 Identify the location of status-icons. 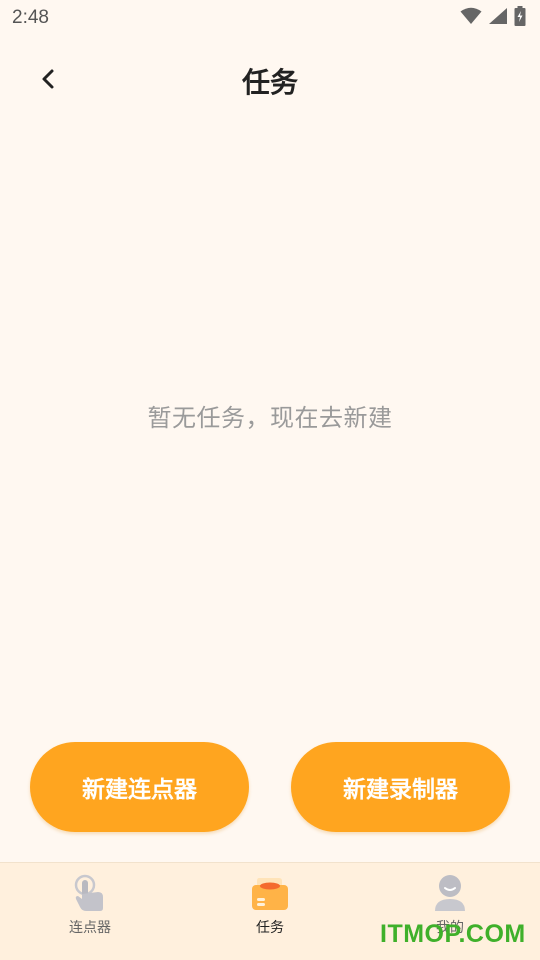
(493, 18).